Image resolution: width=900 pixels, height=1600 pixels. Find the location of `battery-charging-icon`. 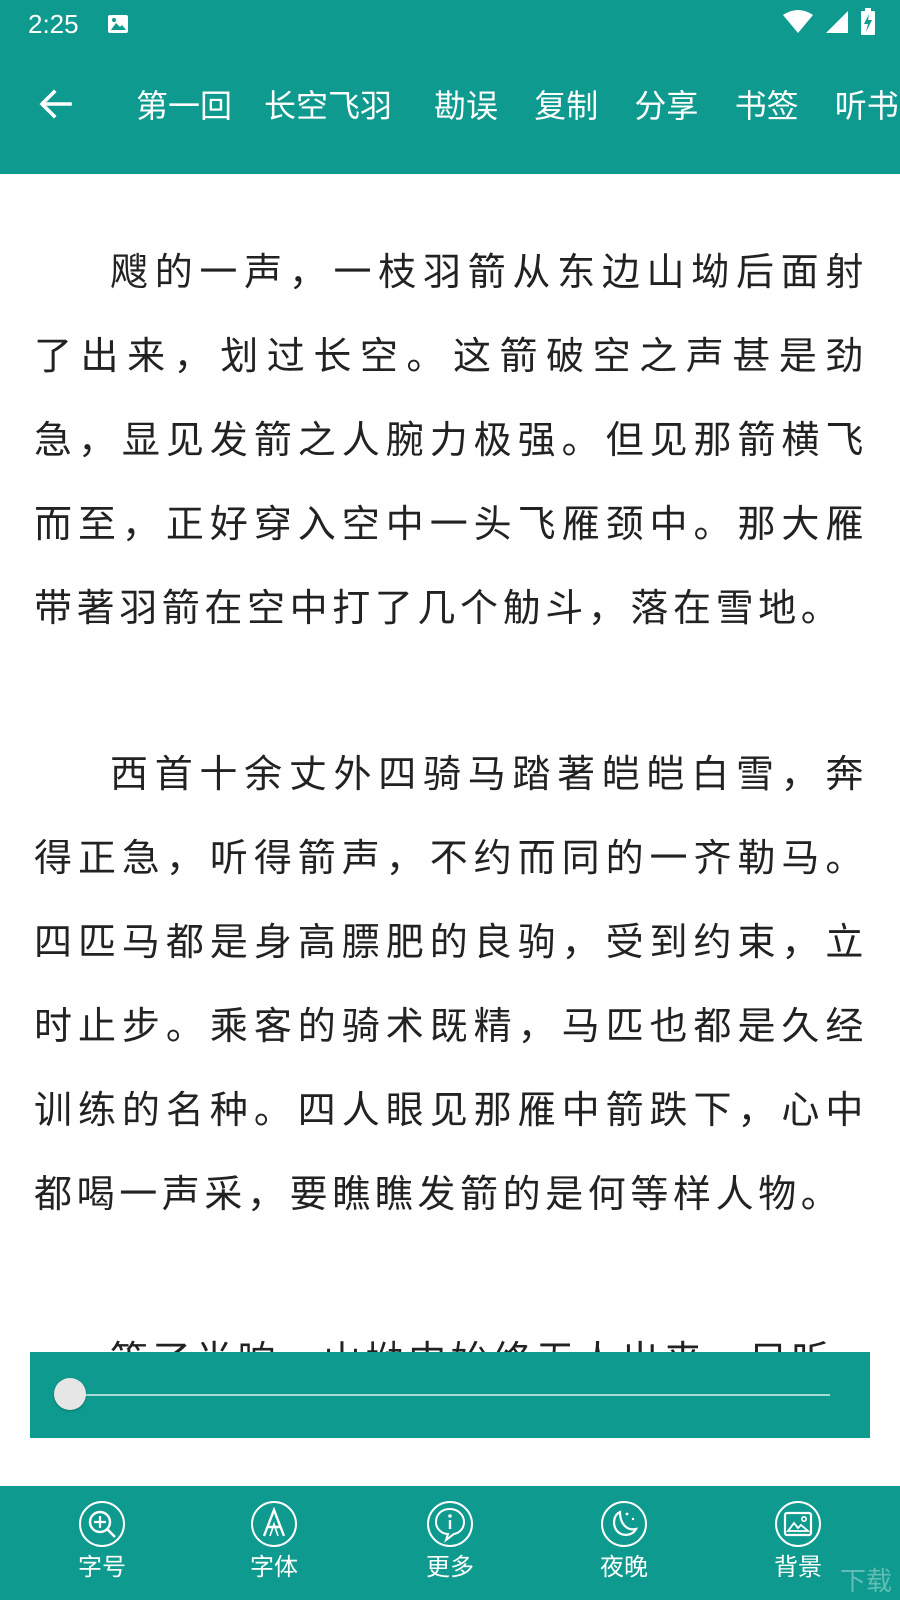

battery-charging-icon is located at coordinates (868, 24).